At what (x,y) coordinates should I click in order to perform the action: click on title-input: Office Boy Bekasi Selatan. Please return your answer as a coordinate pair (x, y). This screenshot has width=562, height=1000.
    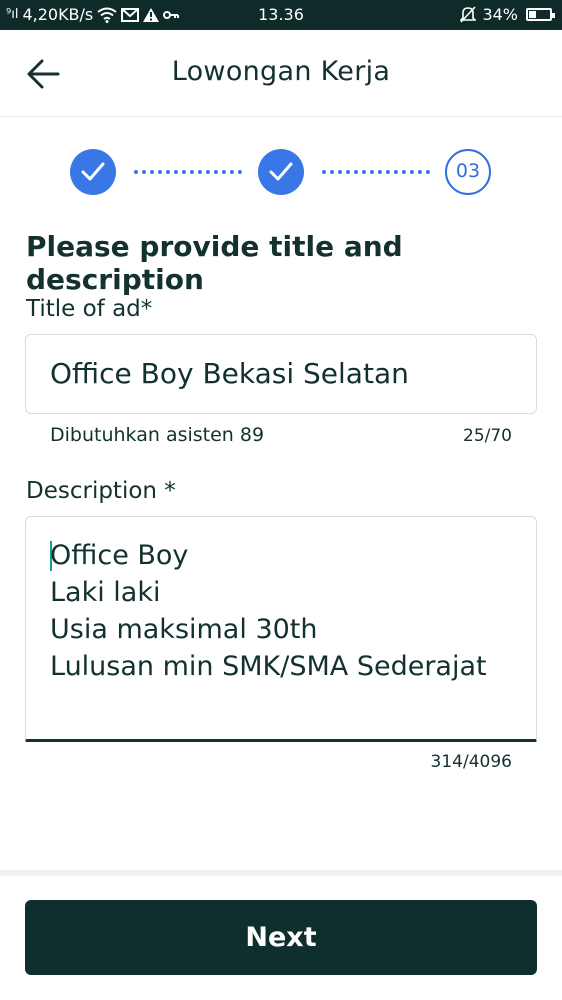
    Looking at the image, I should click on (281, 374).